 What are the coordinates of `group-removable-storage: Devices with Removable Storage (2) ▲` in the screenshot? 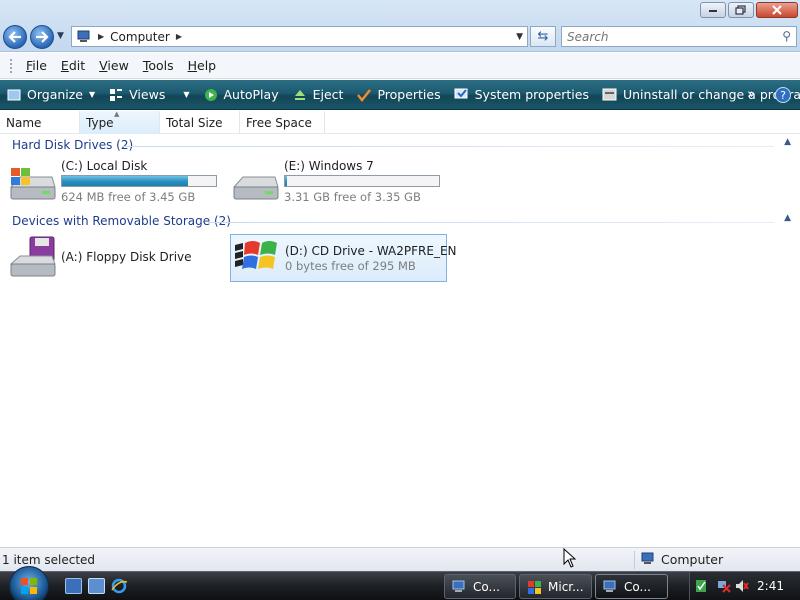 It's located at (400, 222).